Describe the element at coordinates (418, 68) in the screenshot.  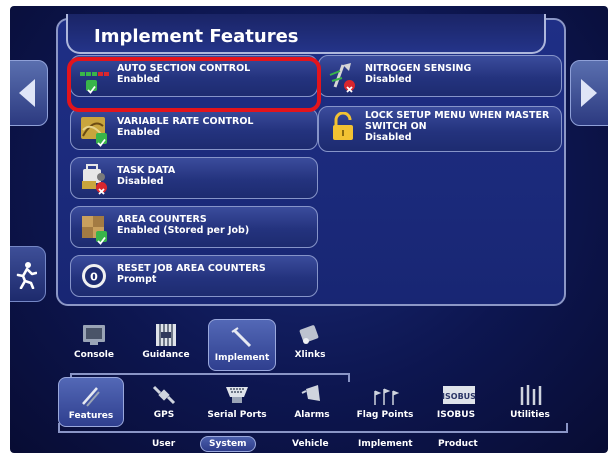
I see `feature-title: NITROGEN SENSING` at that location.